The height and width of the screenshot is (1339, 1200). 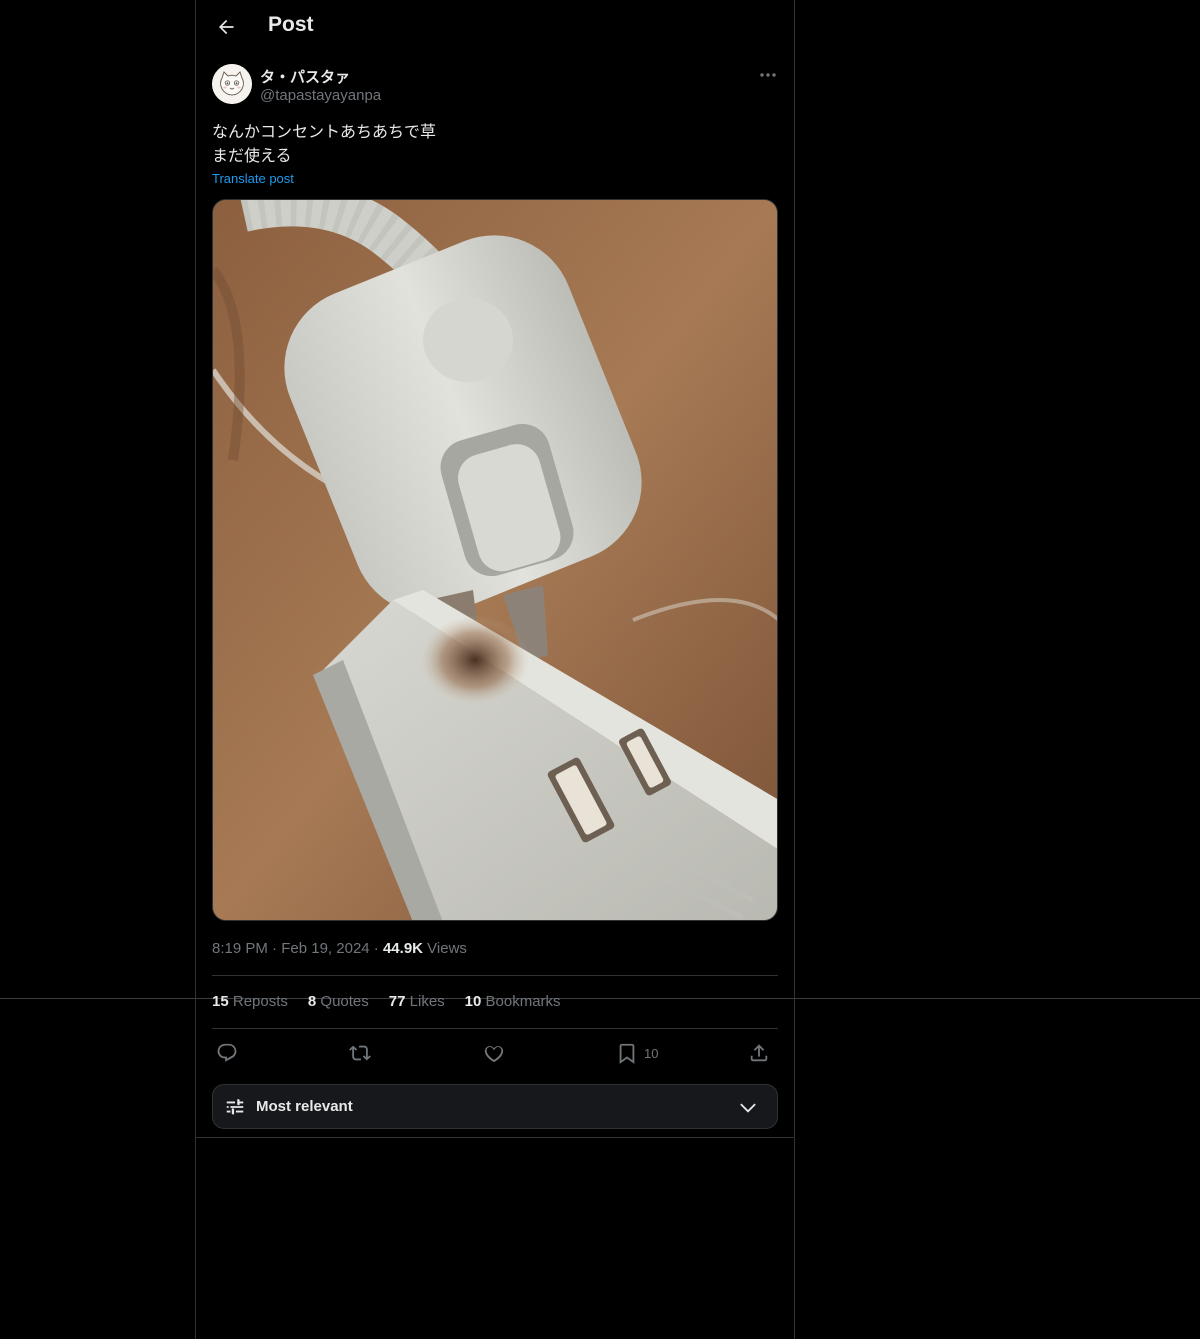 I want to click on reply-button, so click(x=227, y=1053).